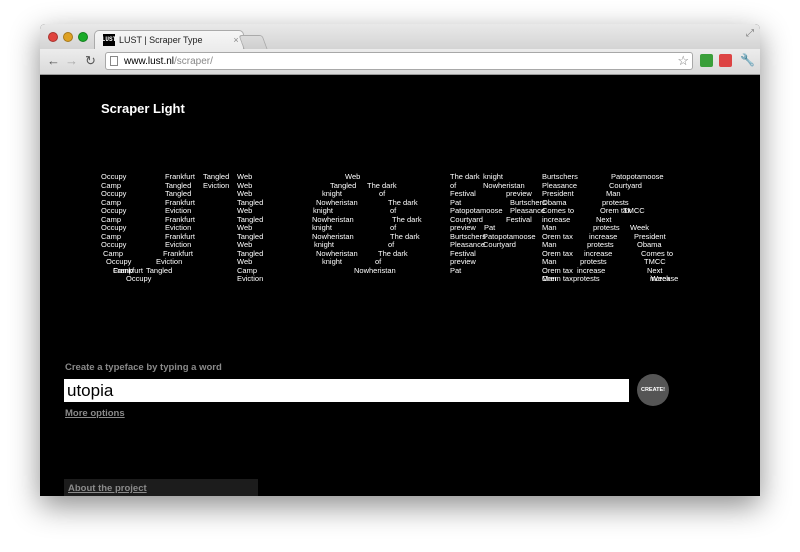  Describe the element at coordinates (750, 33) in the screenshot. I see `fullscreen-icon: ⤢` at that location.